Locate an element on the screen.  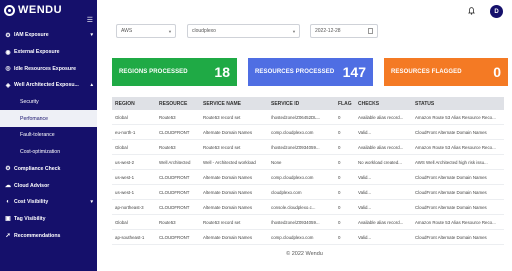
sidebar-item-label: Compliance Check is located at coordinates (37, 168).